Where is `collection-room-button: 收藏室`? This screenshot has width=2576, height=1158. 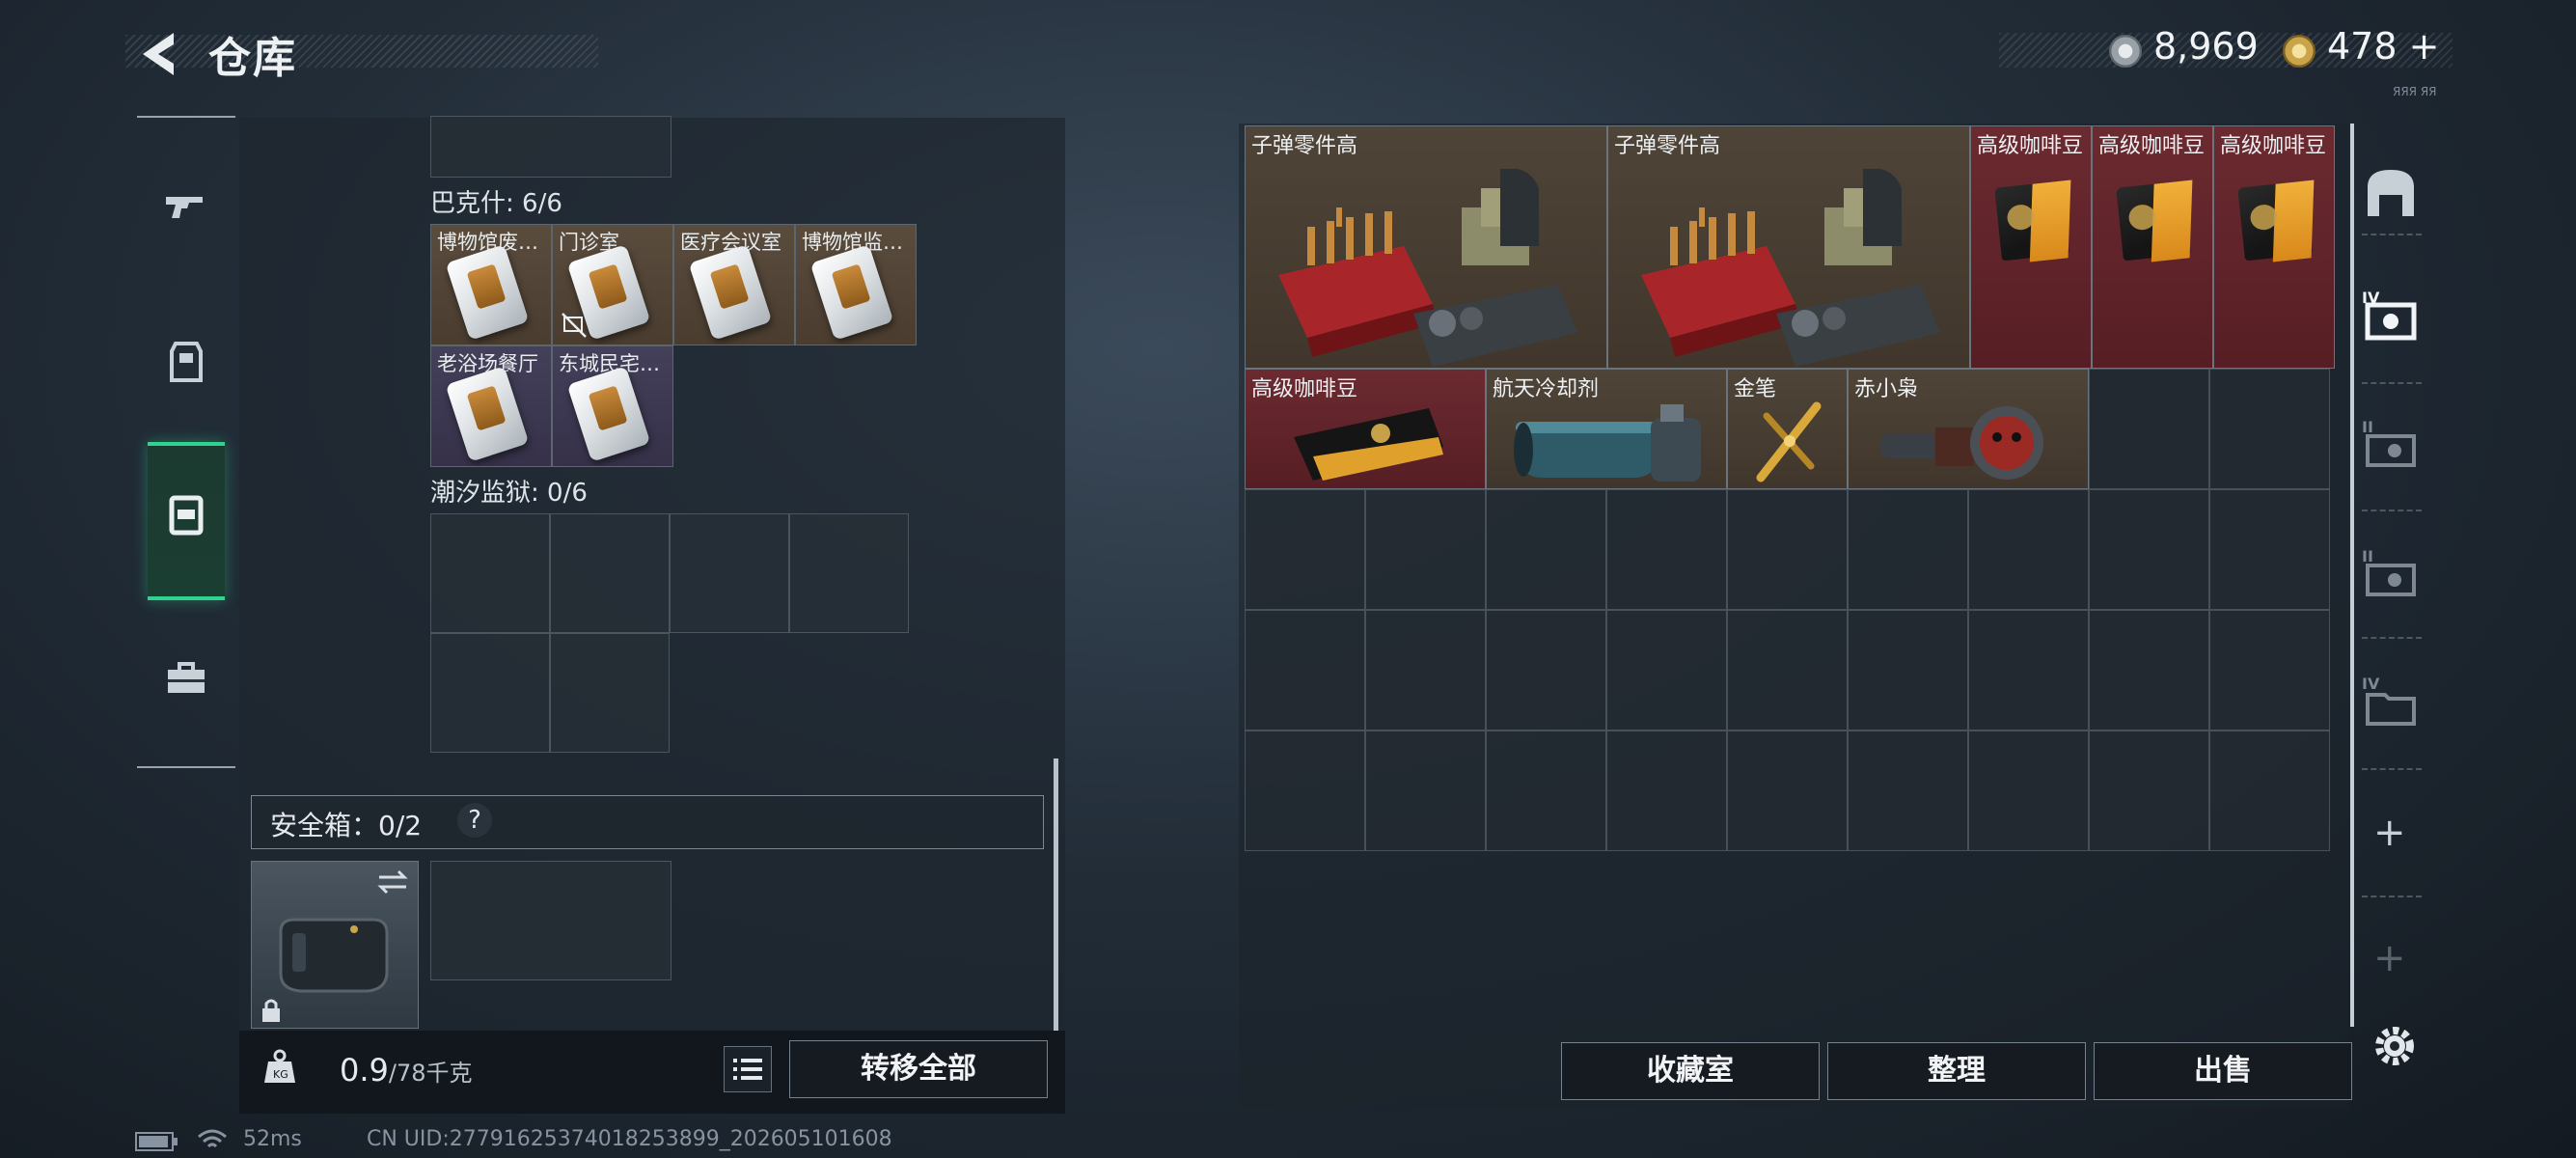 collection-room-button: 收藏室 is located at coordinates (1691, 1071).